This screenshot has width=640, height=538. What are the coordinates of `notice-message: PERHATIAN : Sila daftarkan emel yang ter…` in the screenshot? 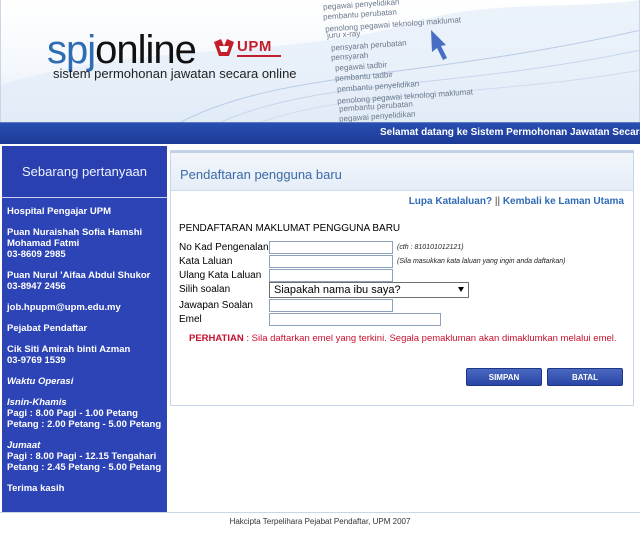 It's located at (403, 338).